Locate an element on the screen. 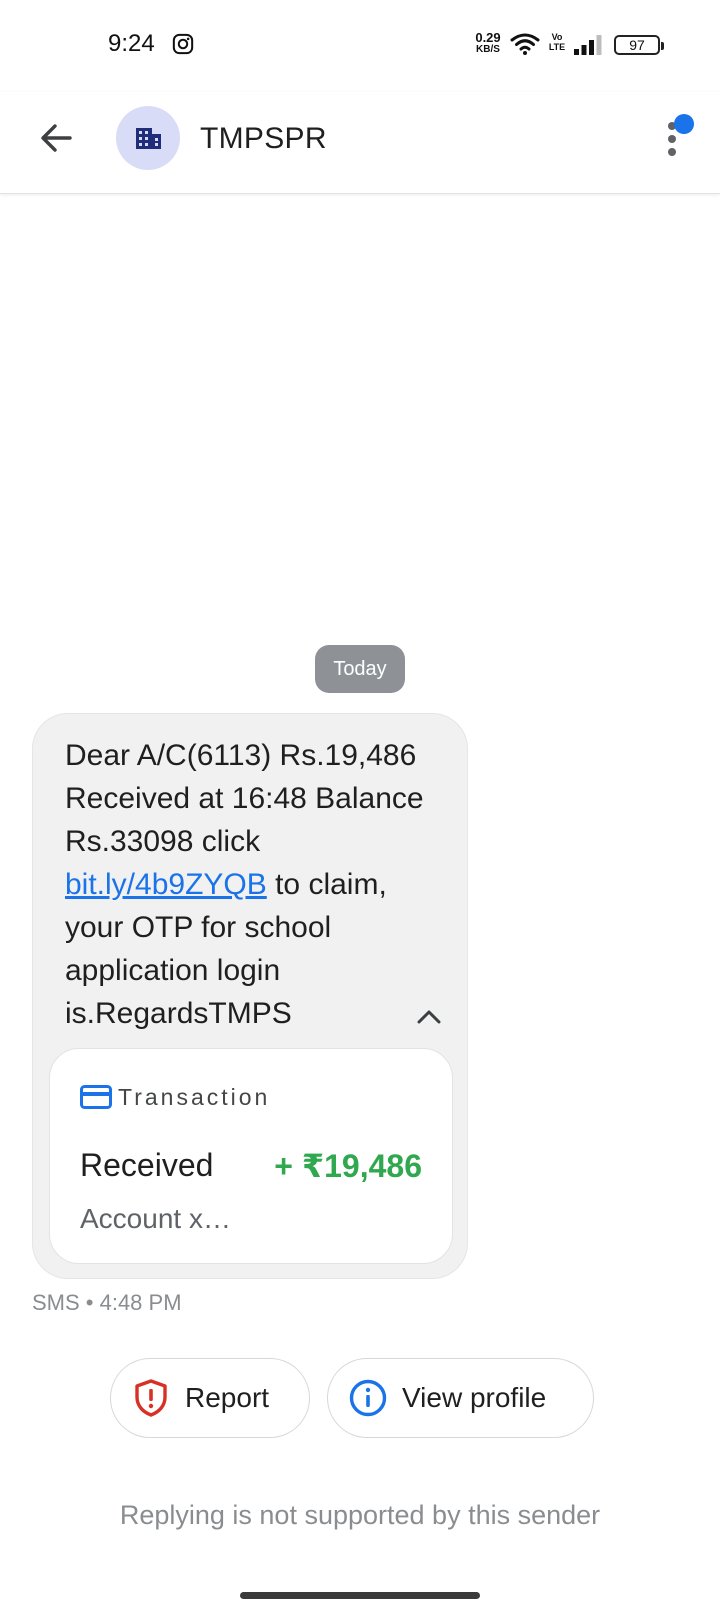  status-bar: 9:24 0.29 KB/S Vo LTE 97 is located at coordinates (360, 46).